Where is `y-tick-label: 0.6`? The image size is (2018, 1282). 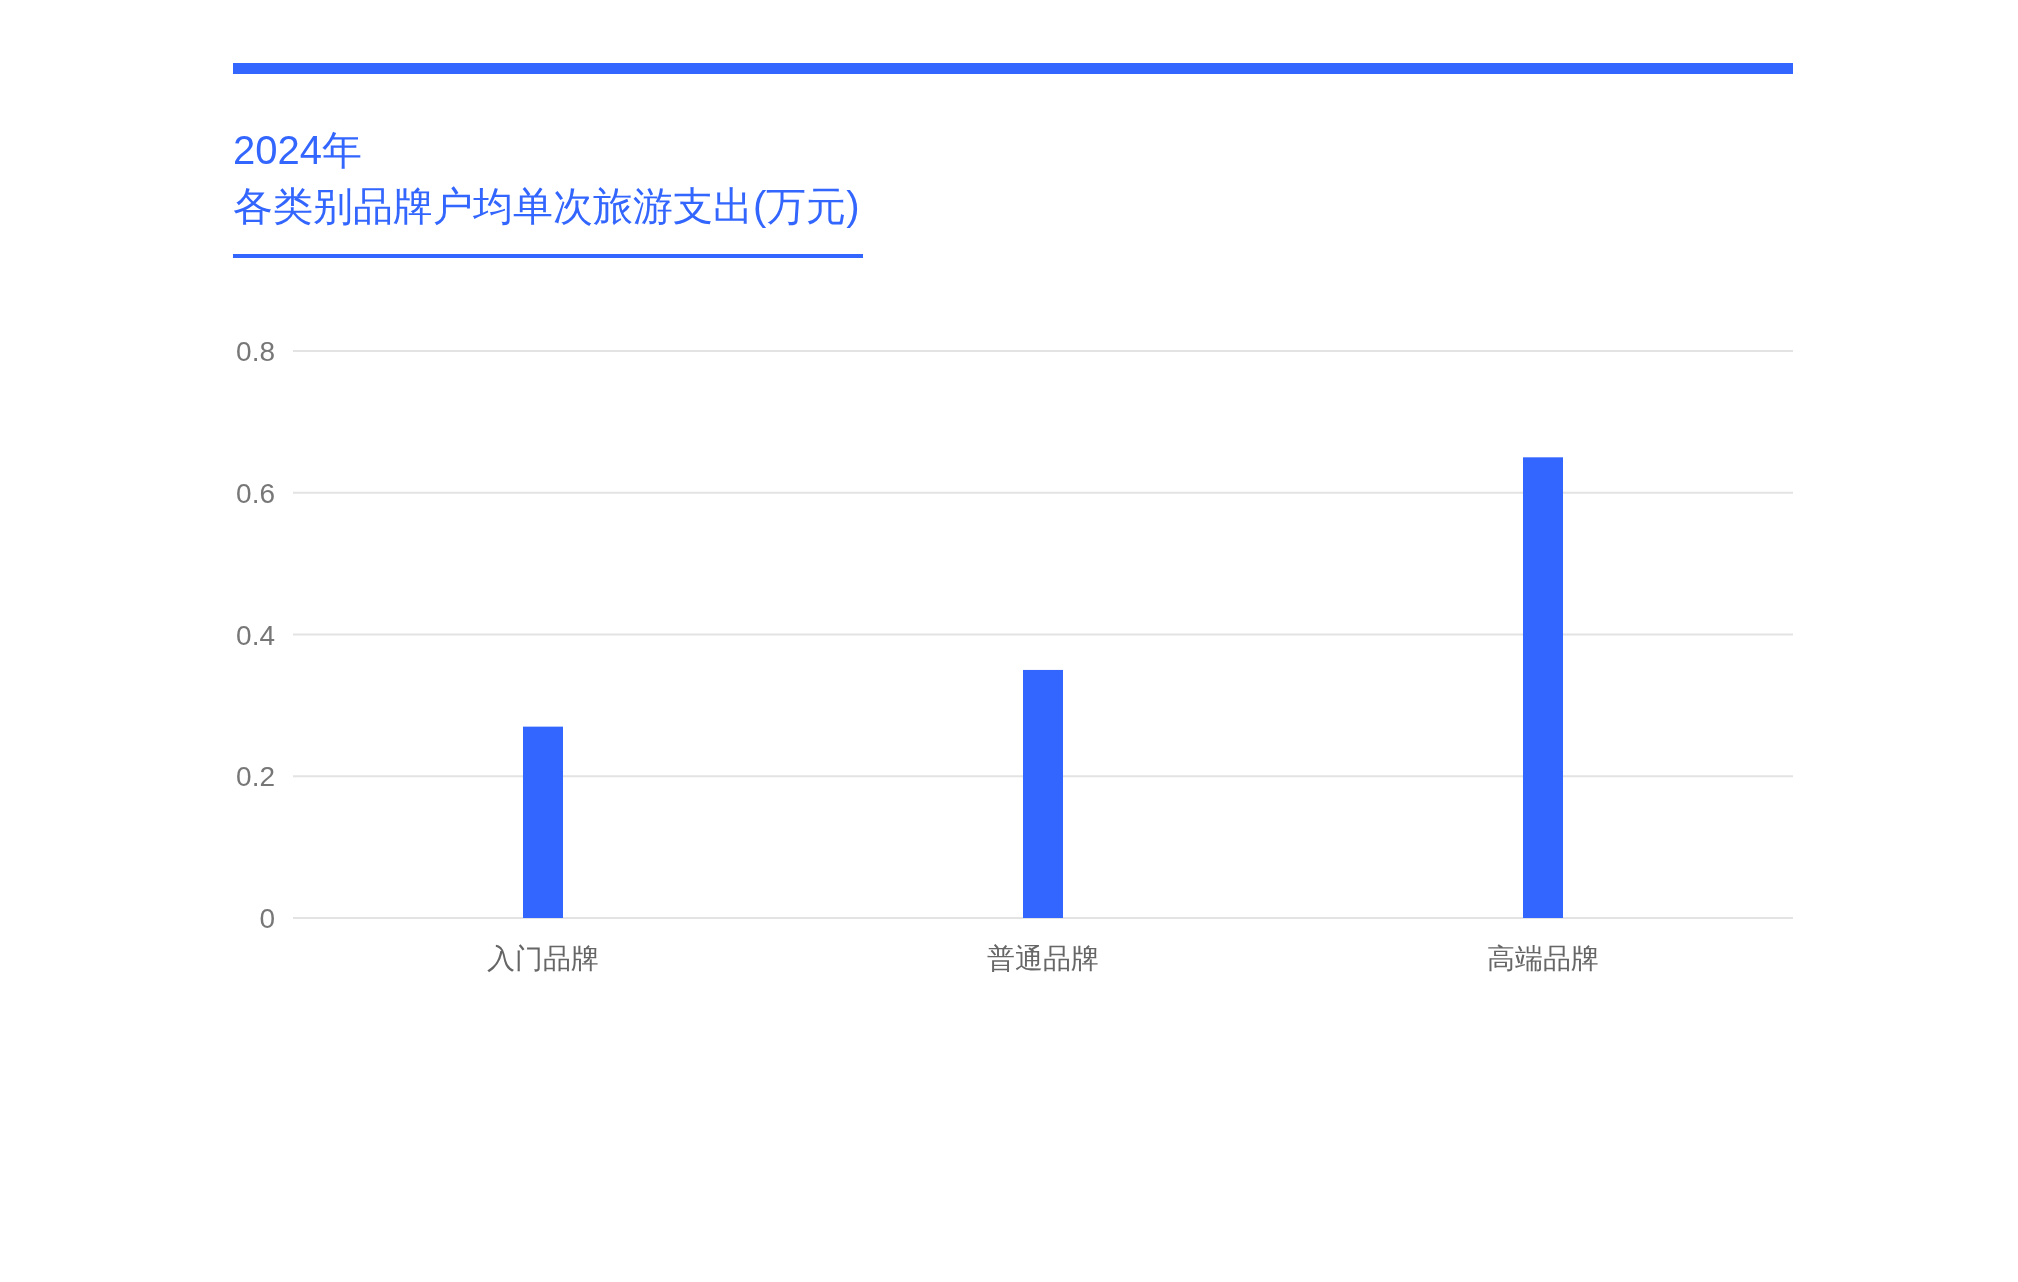 y-tick-label: 0.6 is located at coordinates (255, 493).